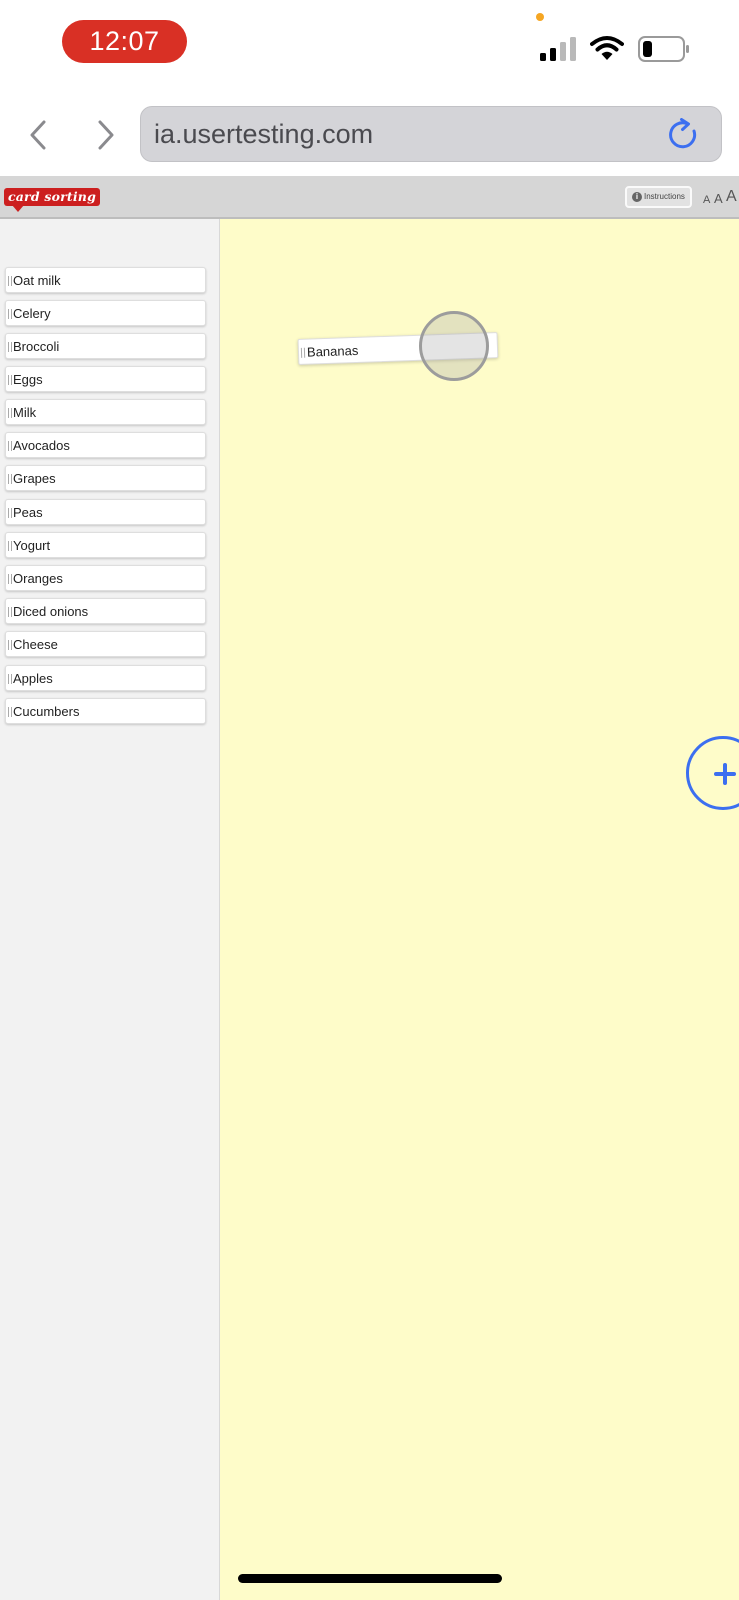  What do you see at coordinates (607, 48) in the screenshot?
I see `wifi-icon` at bounding box center [607, 48].